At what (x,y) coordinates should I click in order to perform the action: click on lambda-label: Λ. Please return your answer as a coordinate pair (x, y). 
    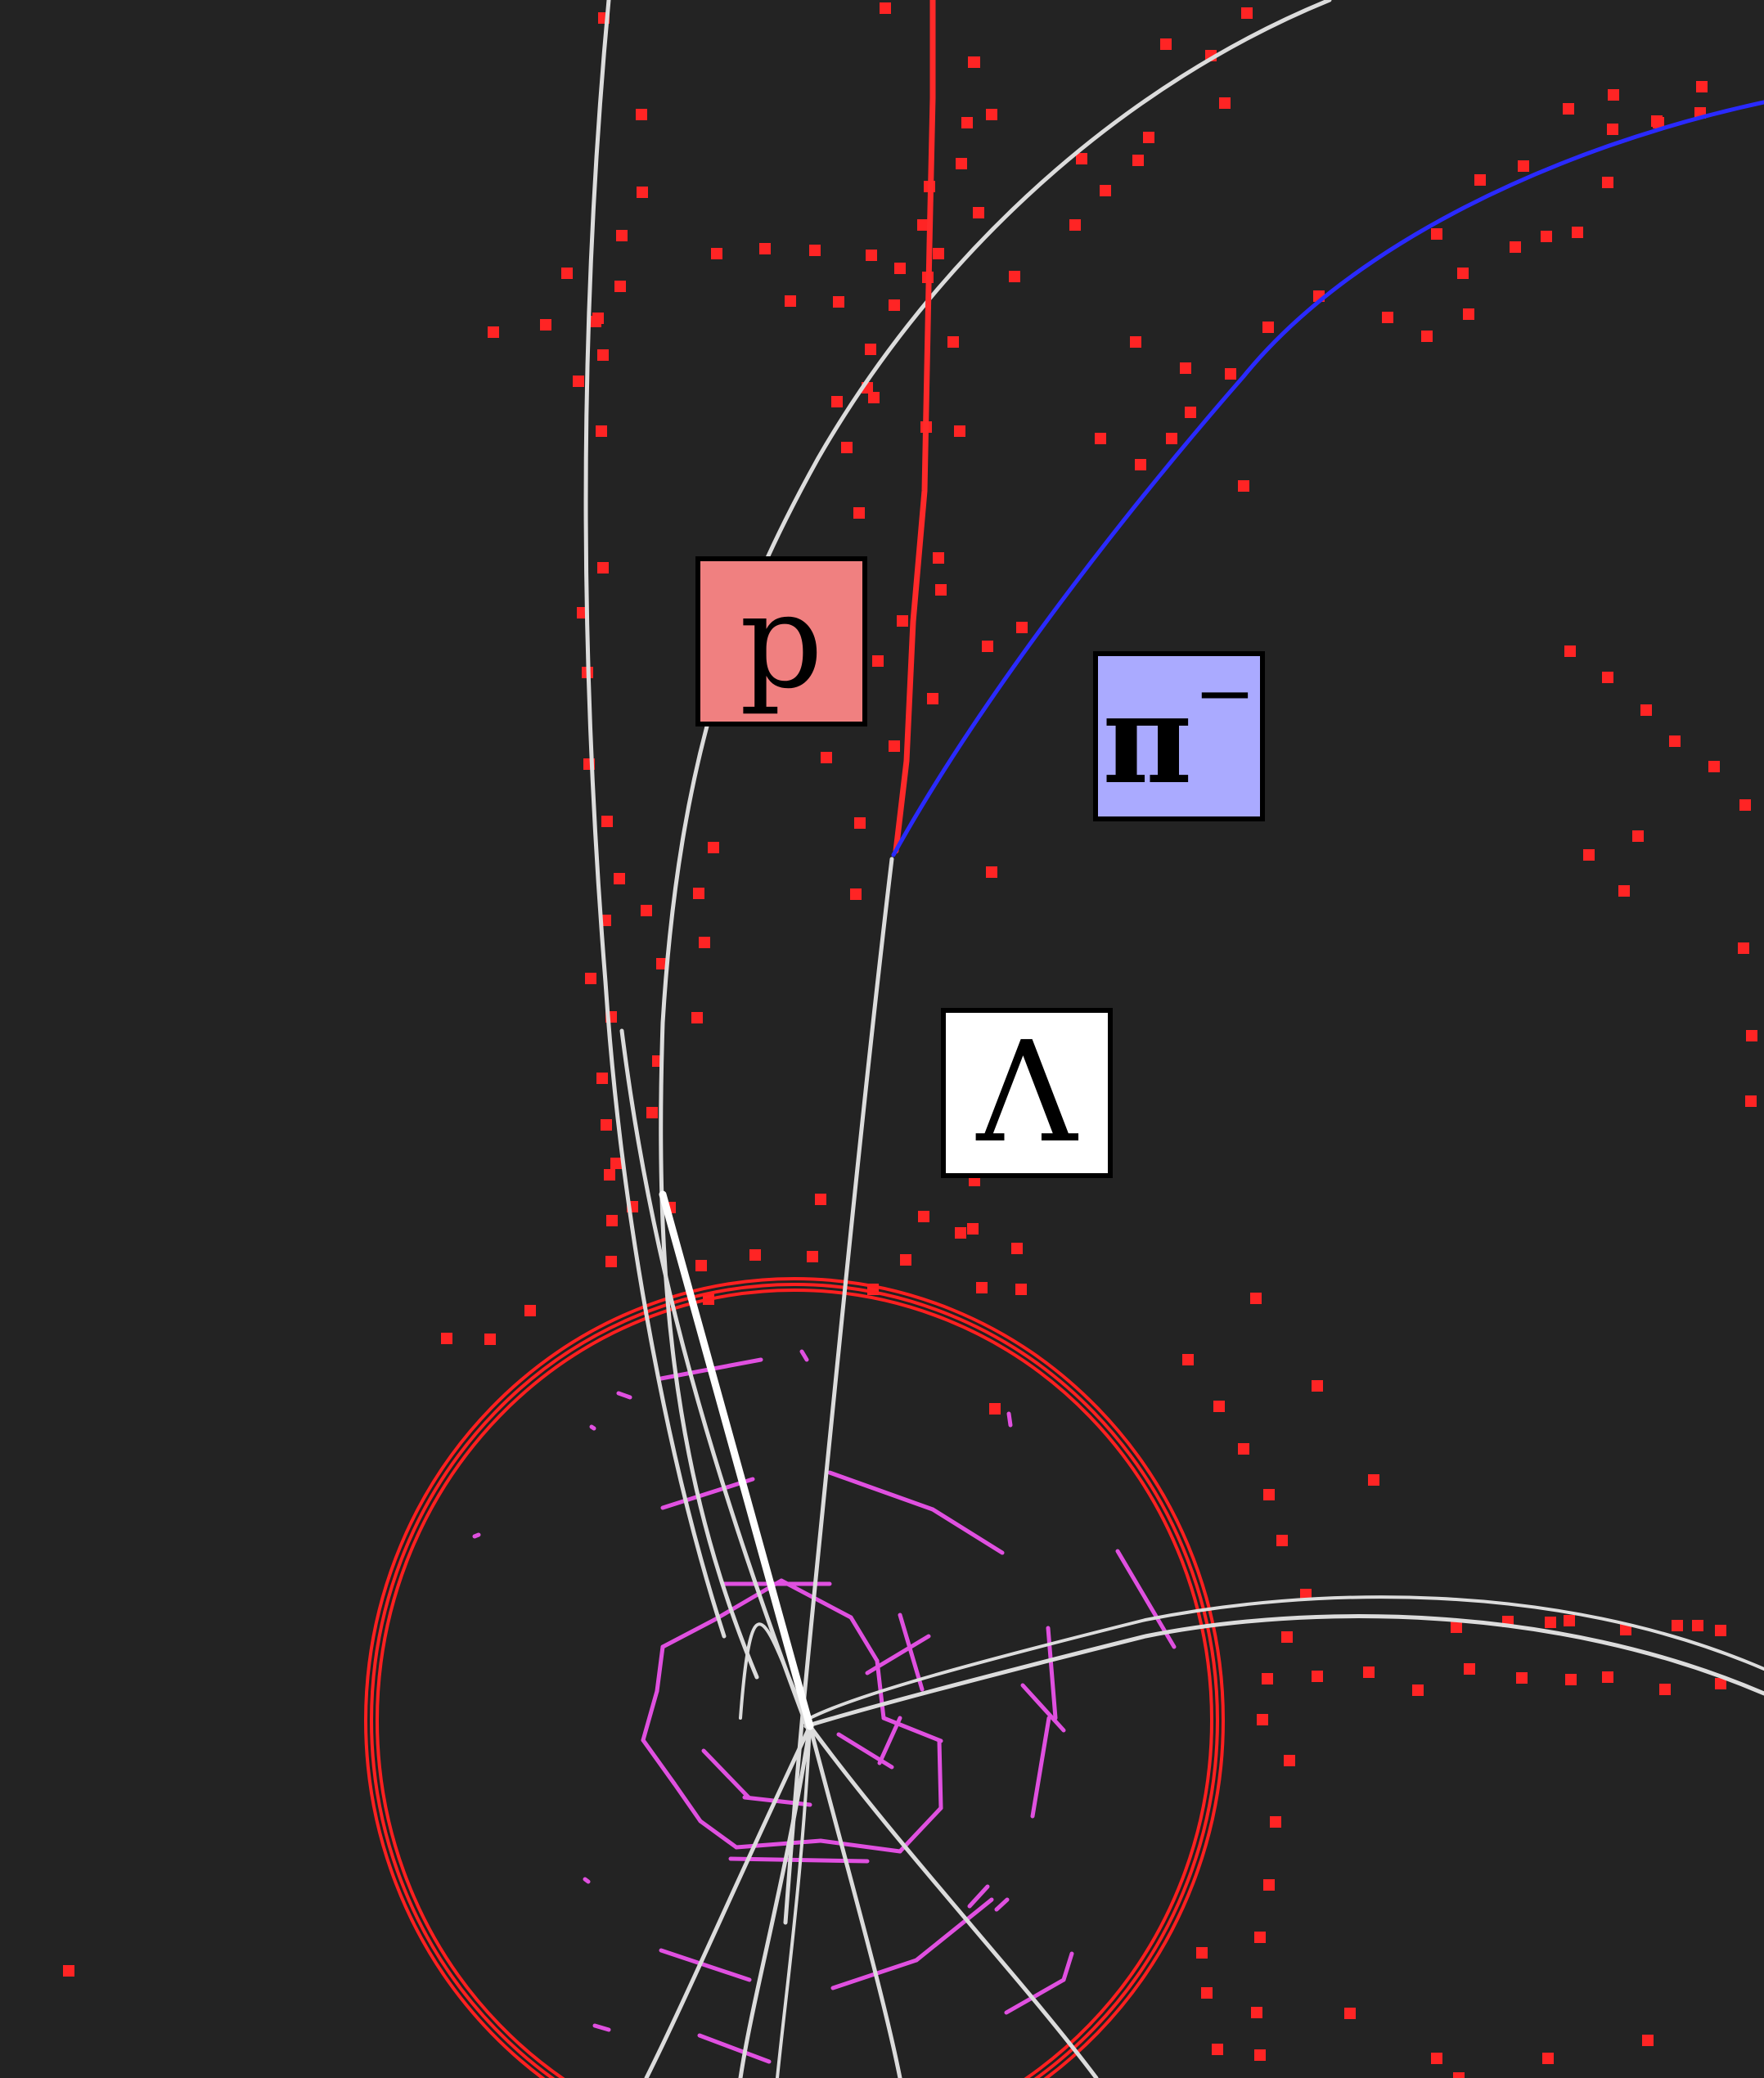
    Looking at the image, I should click on (1027, 1093).